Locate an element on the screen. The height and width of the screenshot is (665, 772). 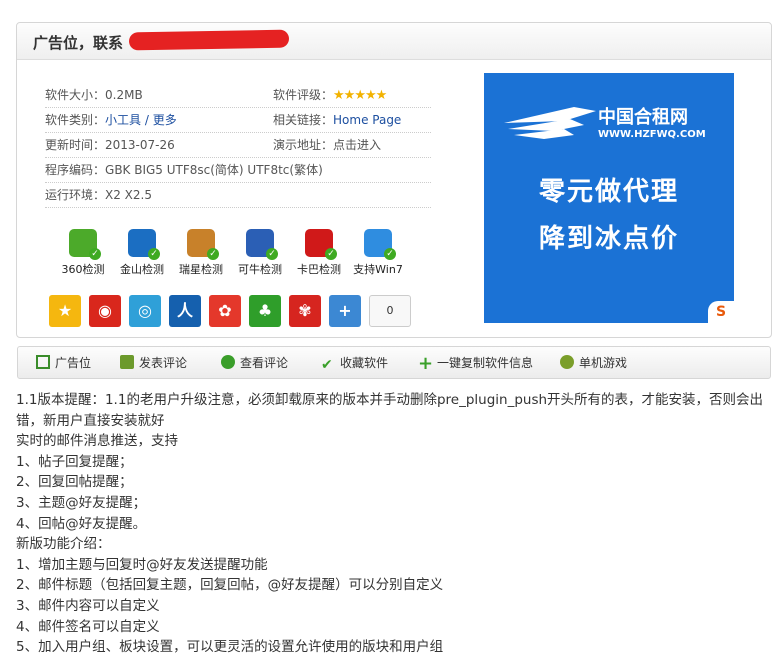
rating-stars: ★★★★★ is located at coordinates (360, 95).